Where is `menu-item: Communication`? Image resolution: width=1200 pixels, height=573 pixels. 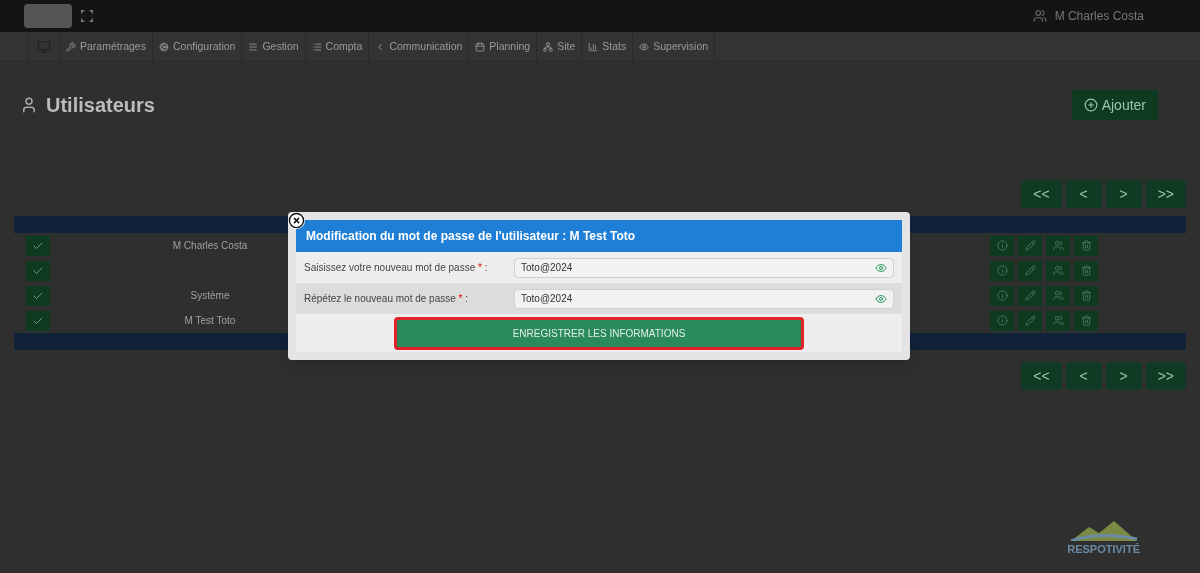
menu-item: Communication is located at coordinates (419, 46).